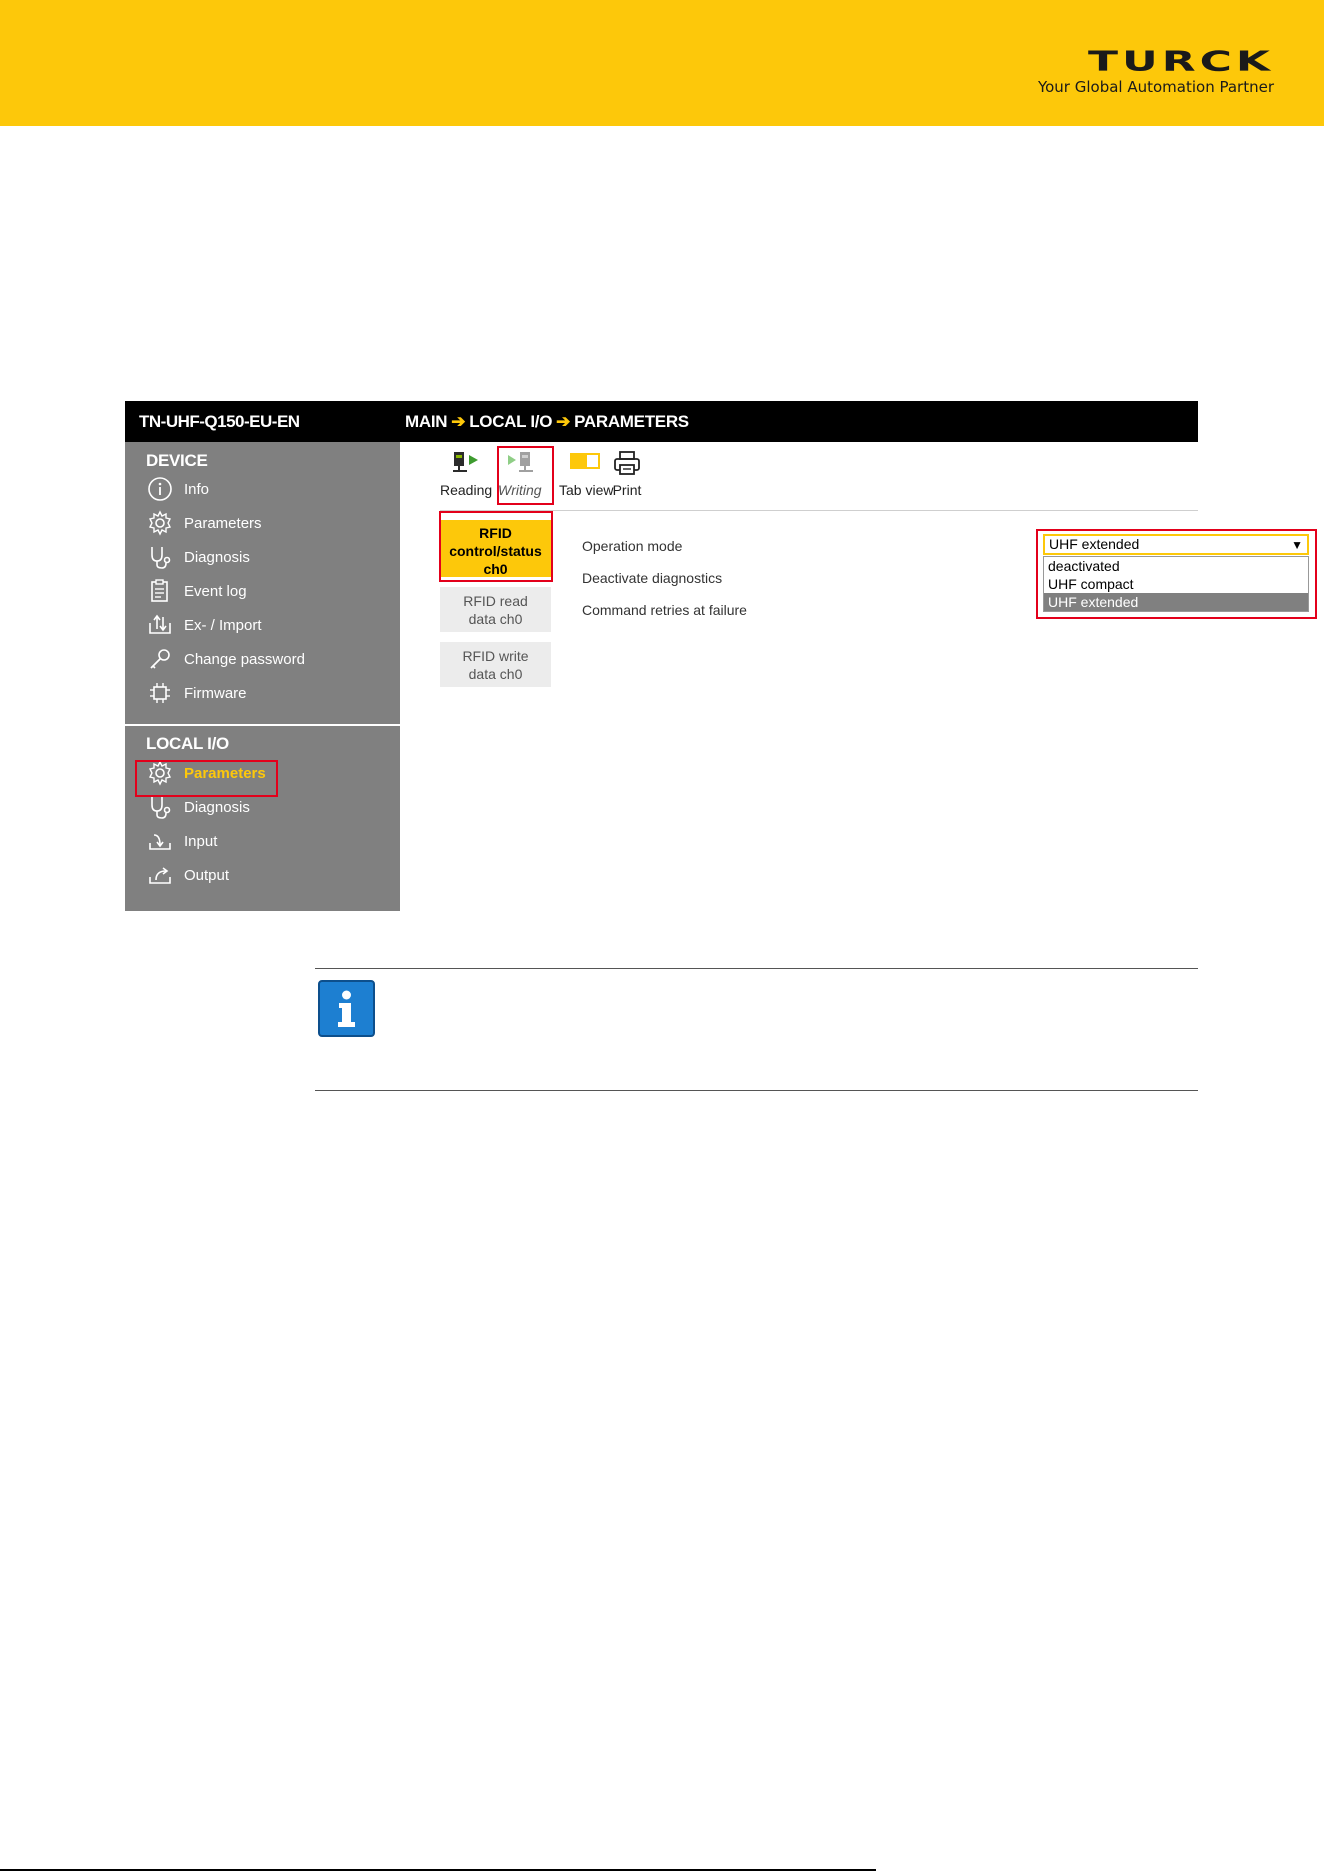 This screenshot has height=1872, width=1324. Describe the element at coordinates (819, 510) in the screenshot. I see `toolbar-divider` at that location.